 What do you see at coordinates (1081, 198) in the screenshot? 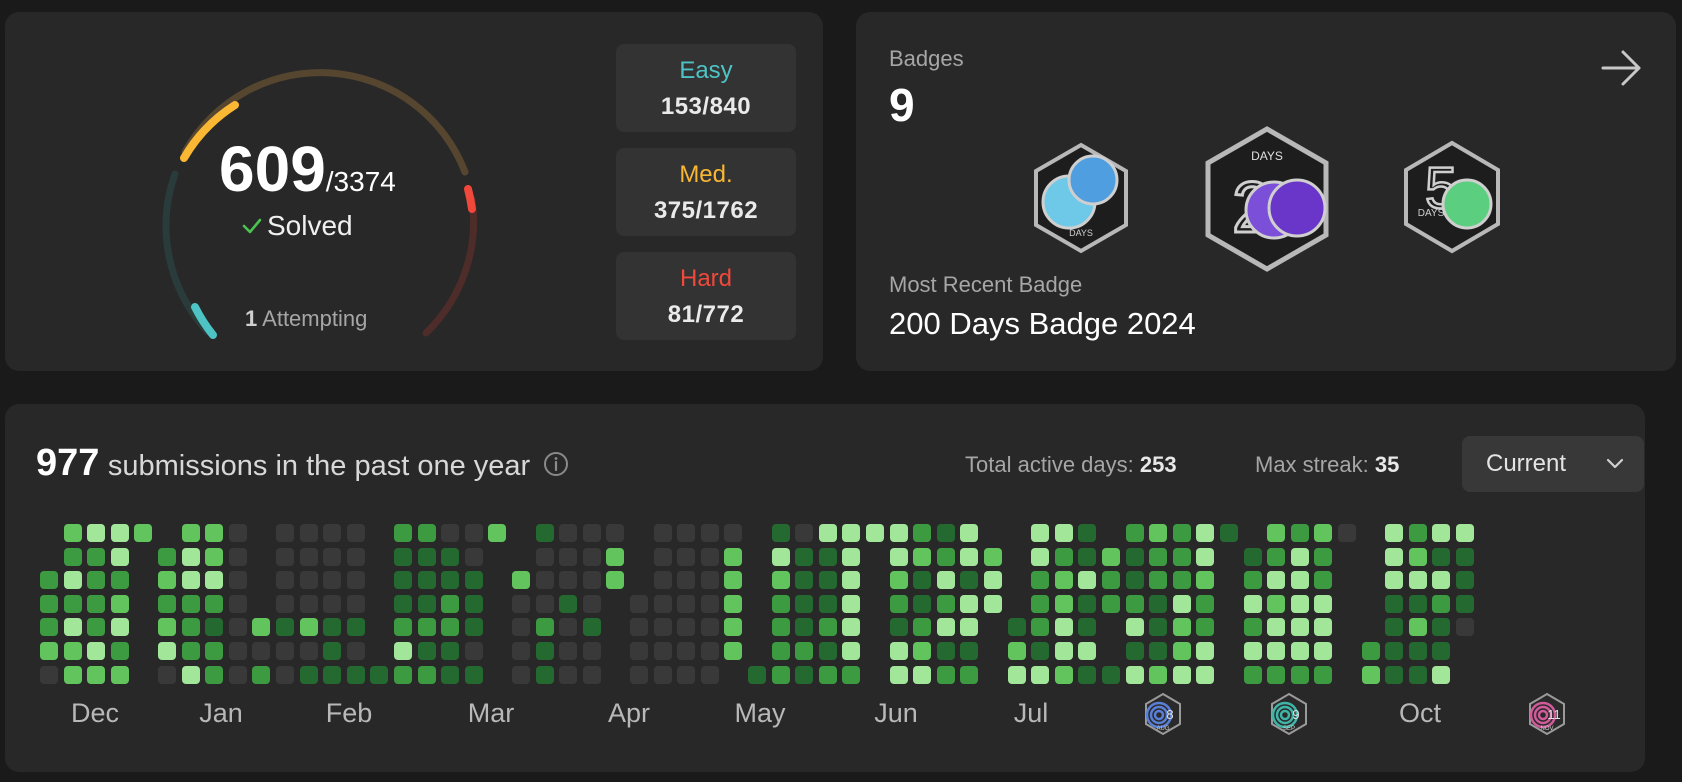
I see `100-days-badge-icon: DAYS` at bounding box center [1081, 198].